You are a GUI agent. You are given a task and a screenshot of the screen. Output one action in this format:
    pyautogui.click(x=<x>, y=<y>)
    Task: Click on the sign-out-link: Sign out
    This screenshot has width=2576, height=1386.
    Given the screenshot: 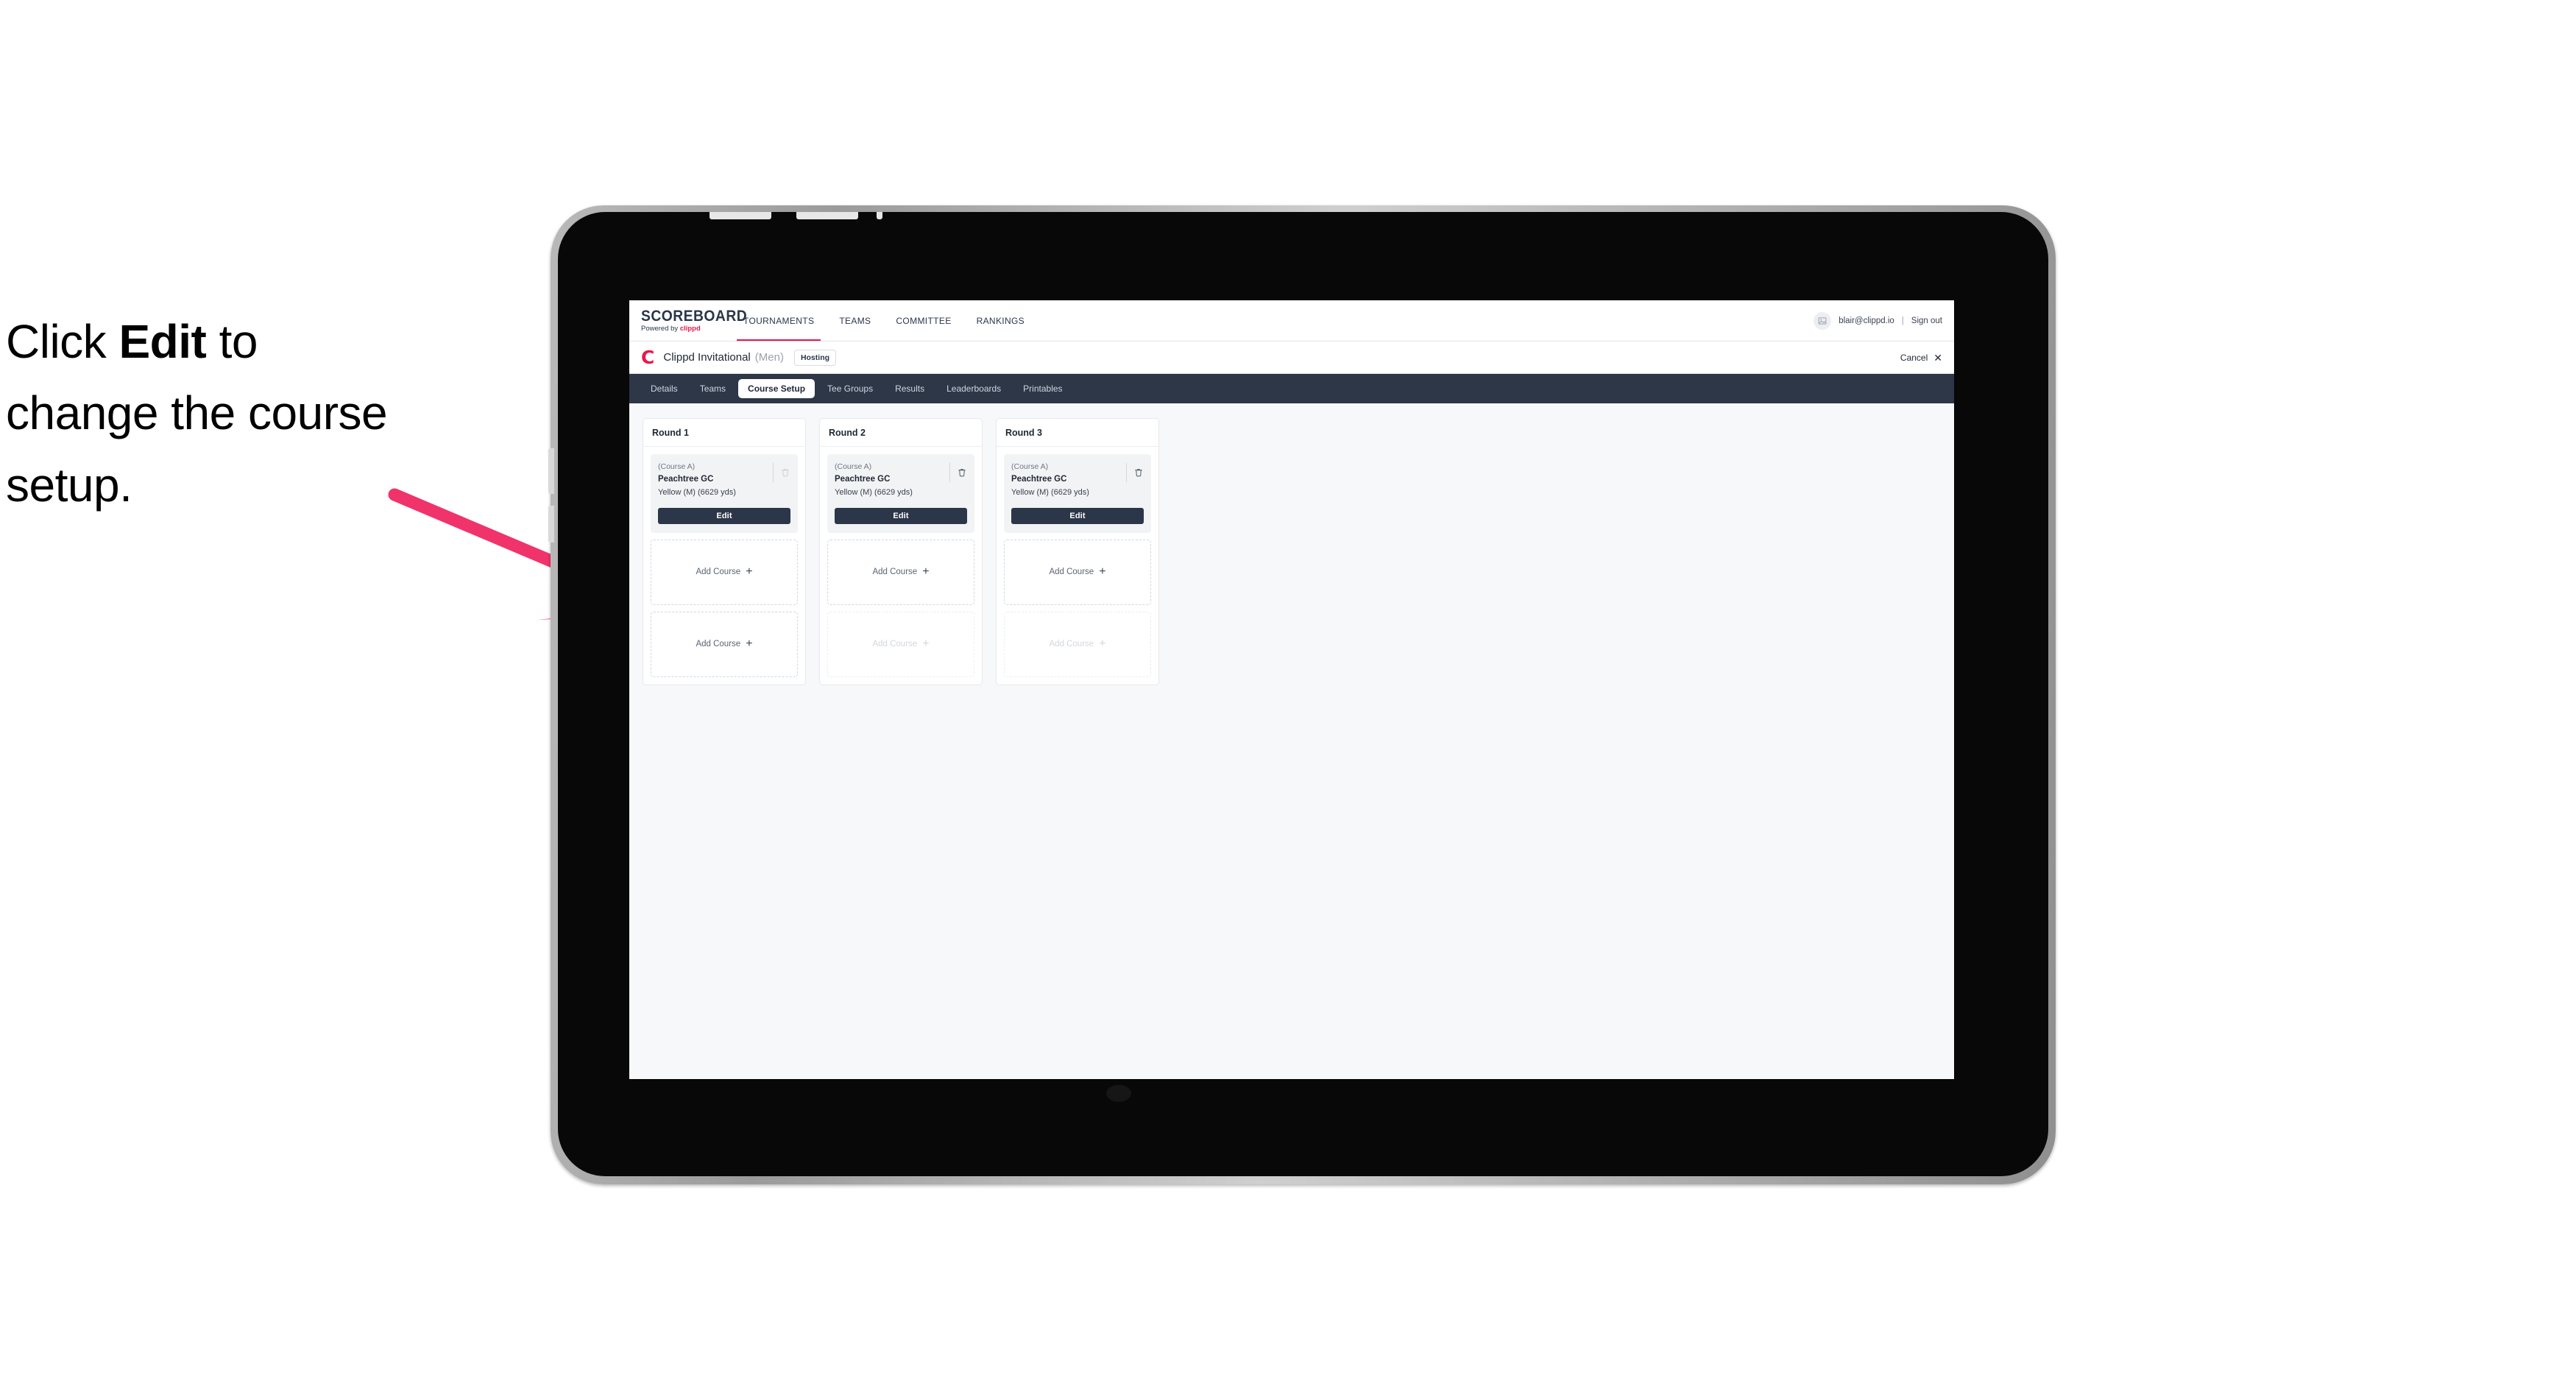 What is the action you would take?
    pyautogui.click(x=1926, y=321)
    